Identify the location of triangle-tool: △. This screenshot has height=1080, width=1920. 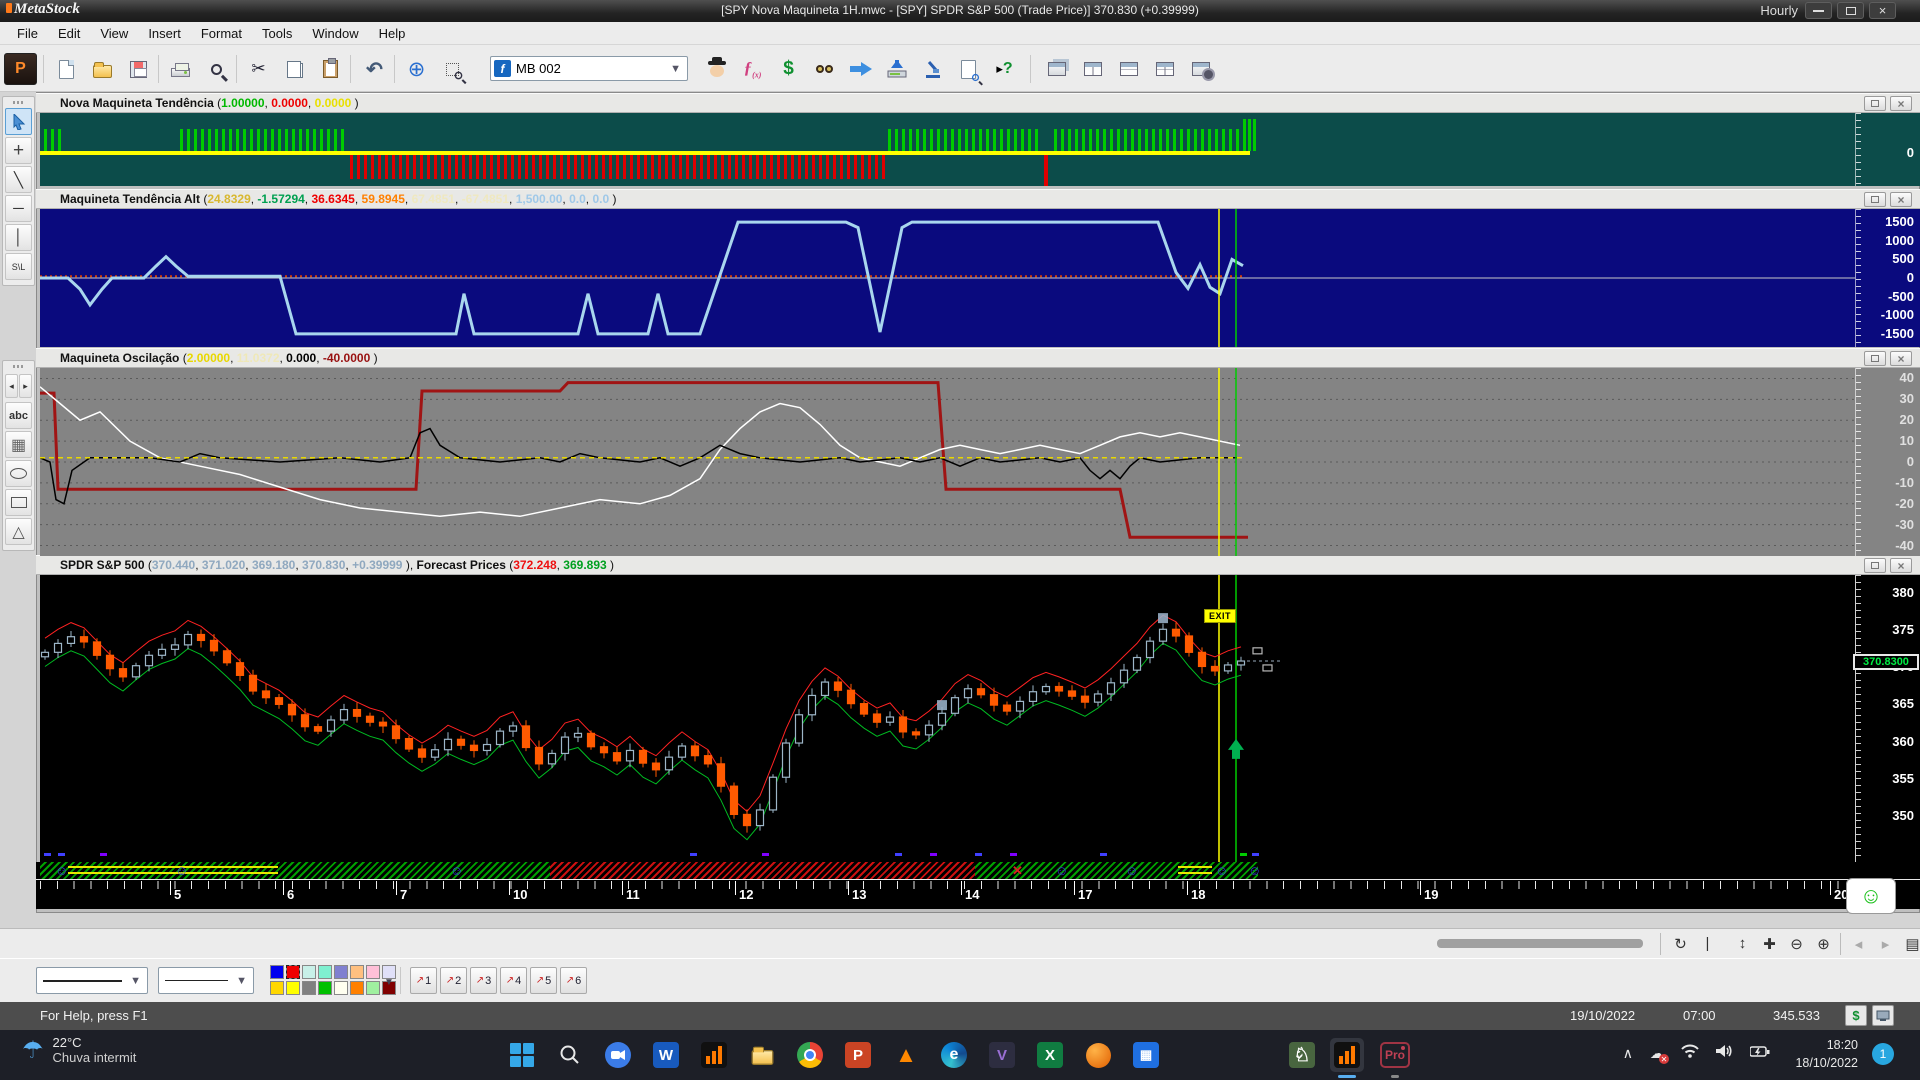
(18, 531).